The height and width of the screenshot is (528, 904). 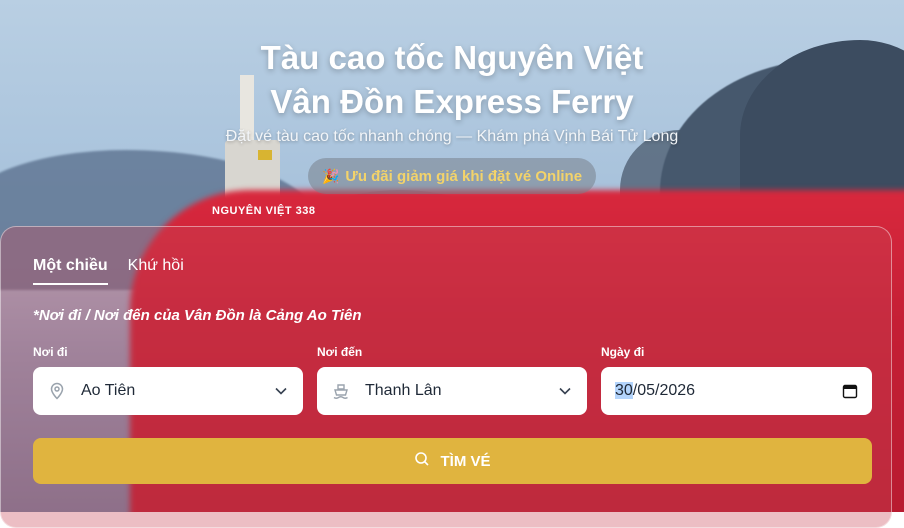 I want to click on calendar-icon, so click(x=850, y=391).